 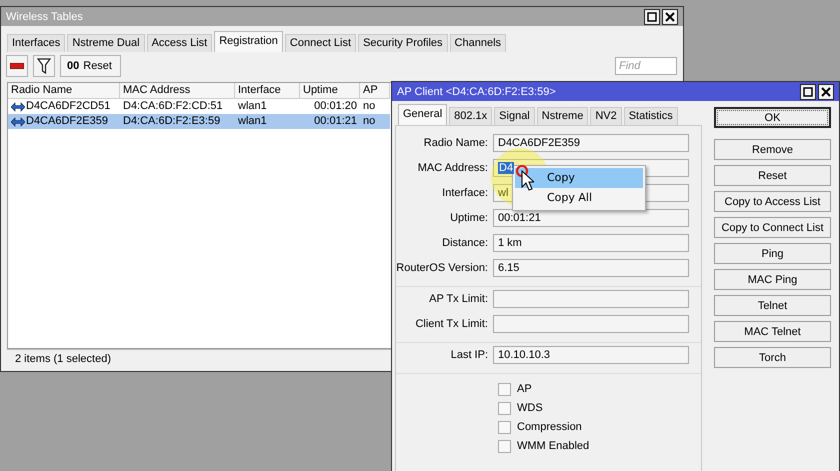 I want to click on table-cell: D4:CA:6D:F2:E3:59, so click(x=171, y=121).